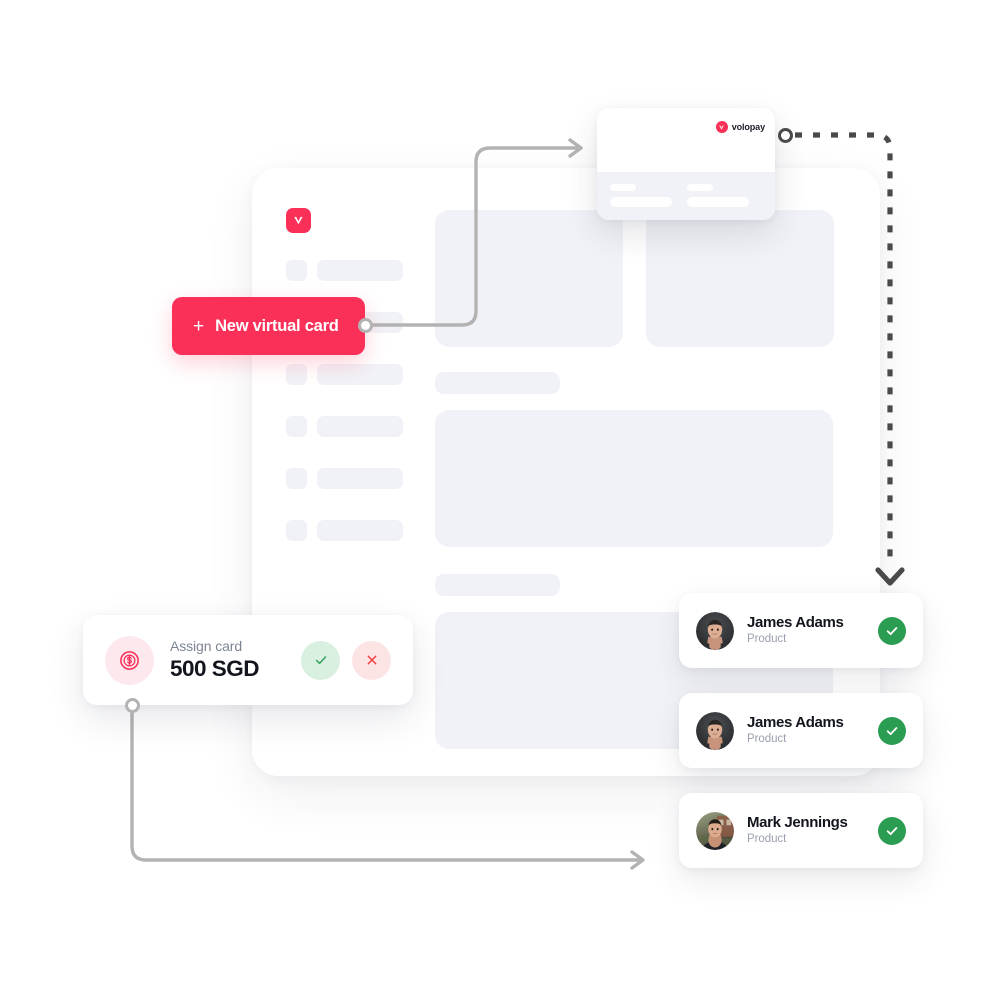 This screenshot has height=1000, width=1000. What do you see at coordinates (346, 660) in the screenshot?
I see `assign-card-actions` at bounding box center [346, 660].